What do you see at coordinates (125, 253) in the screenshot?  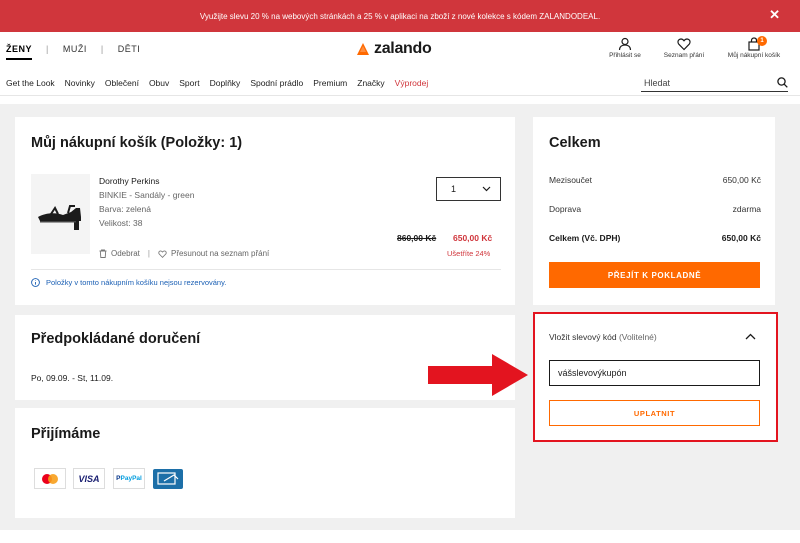 I see `remove-label: Odebrat` at bounding box center [125, 253].